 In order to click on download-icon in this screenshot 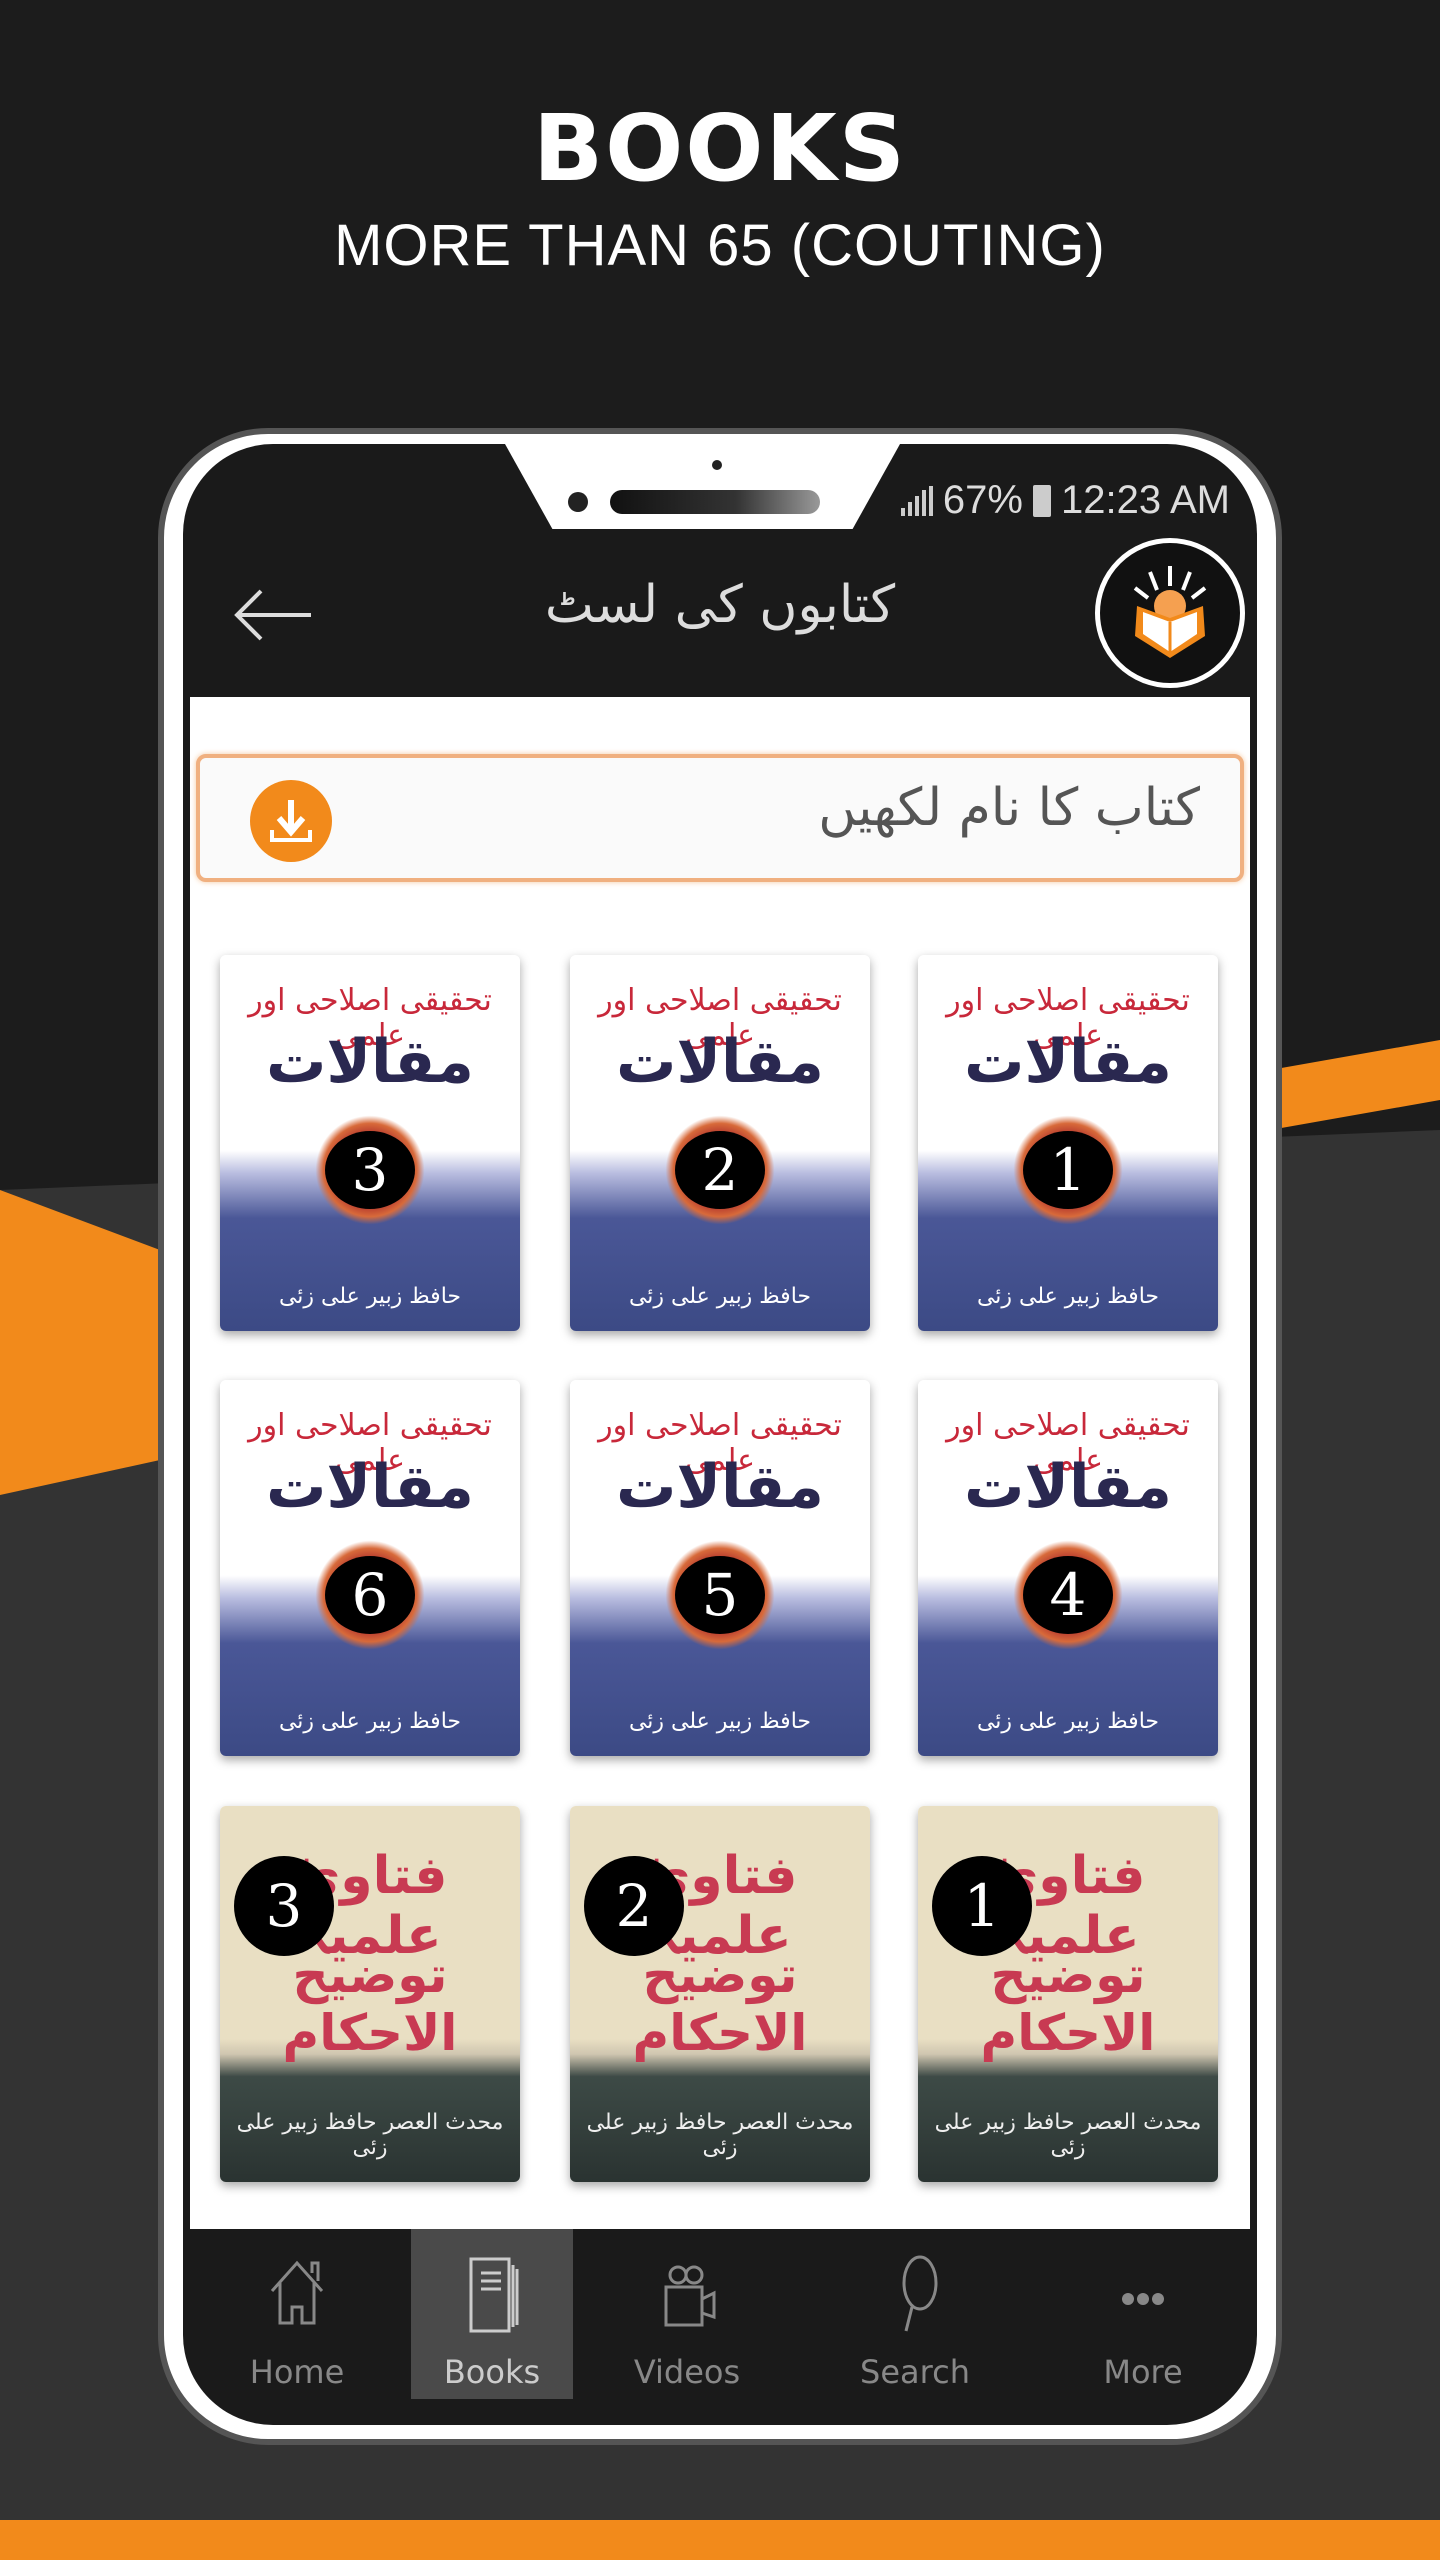, I will do `click(291, 821)`.